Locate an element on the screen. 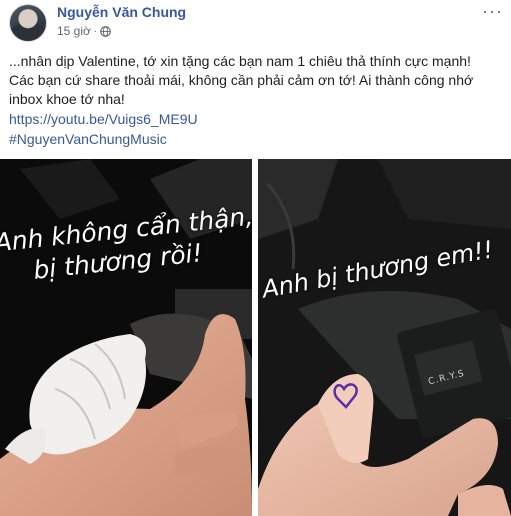 The width and height of the screenshot is (511, 516). youtube-link: https://youtu.be/Vuigs6_ME9U is located at coordinates (103, 119).